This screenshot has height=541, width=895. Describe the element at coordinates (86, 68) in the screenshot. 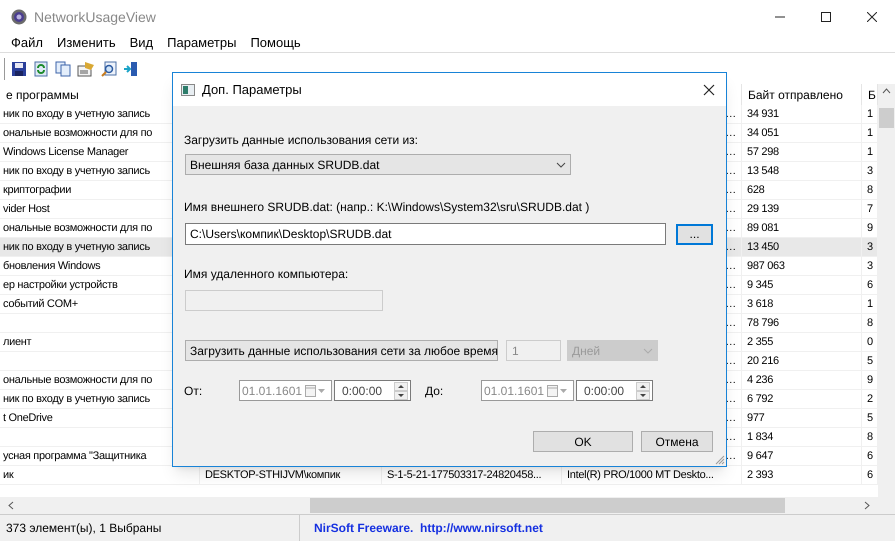

I see `properties-icon` at that location.